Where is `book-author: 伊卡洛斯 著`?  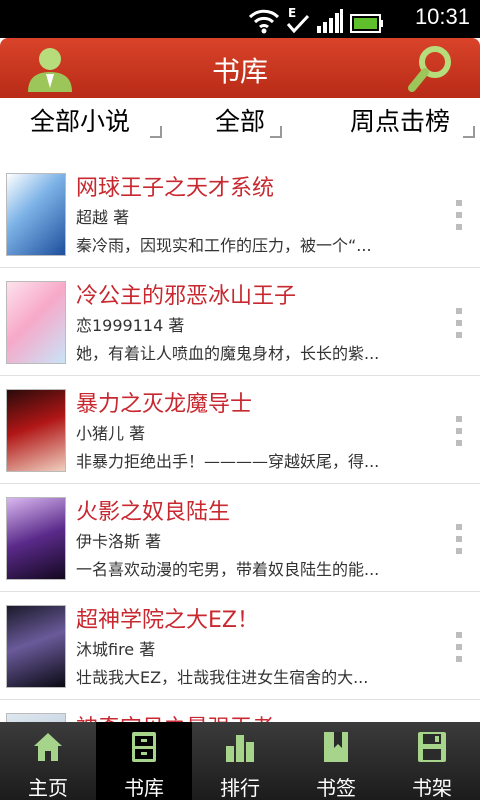
book-author: 伊卡洛斯 著 is located at coordinates (119, 541).